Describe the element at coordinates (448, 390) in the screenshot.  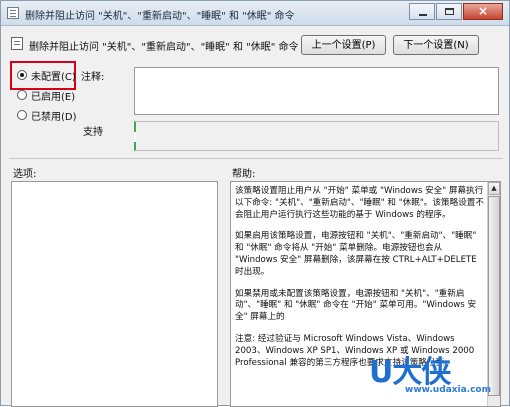
I see `watermark-url: www.udaxia.com` at that location.